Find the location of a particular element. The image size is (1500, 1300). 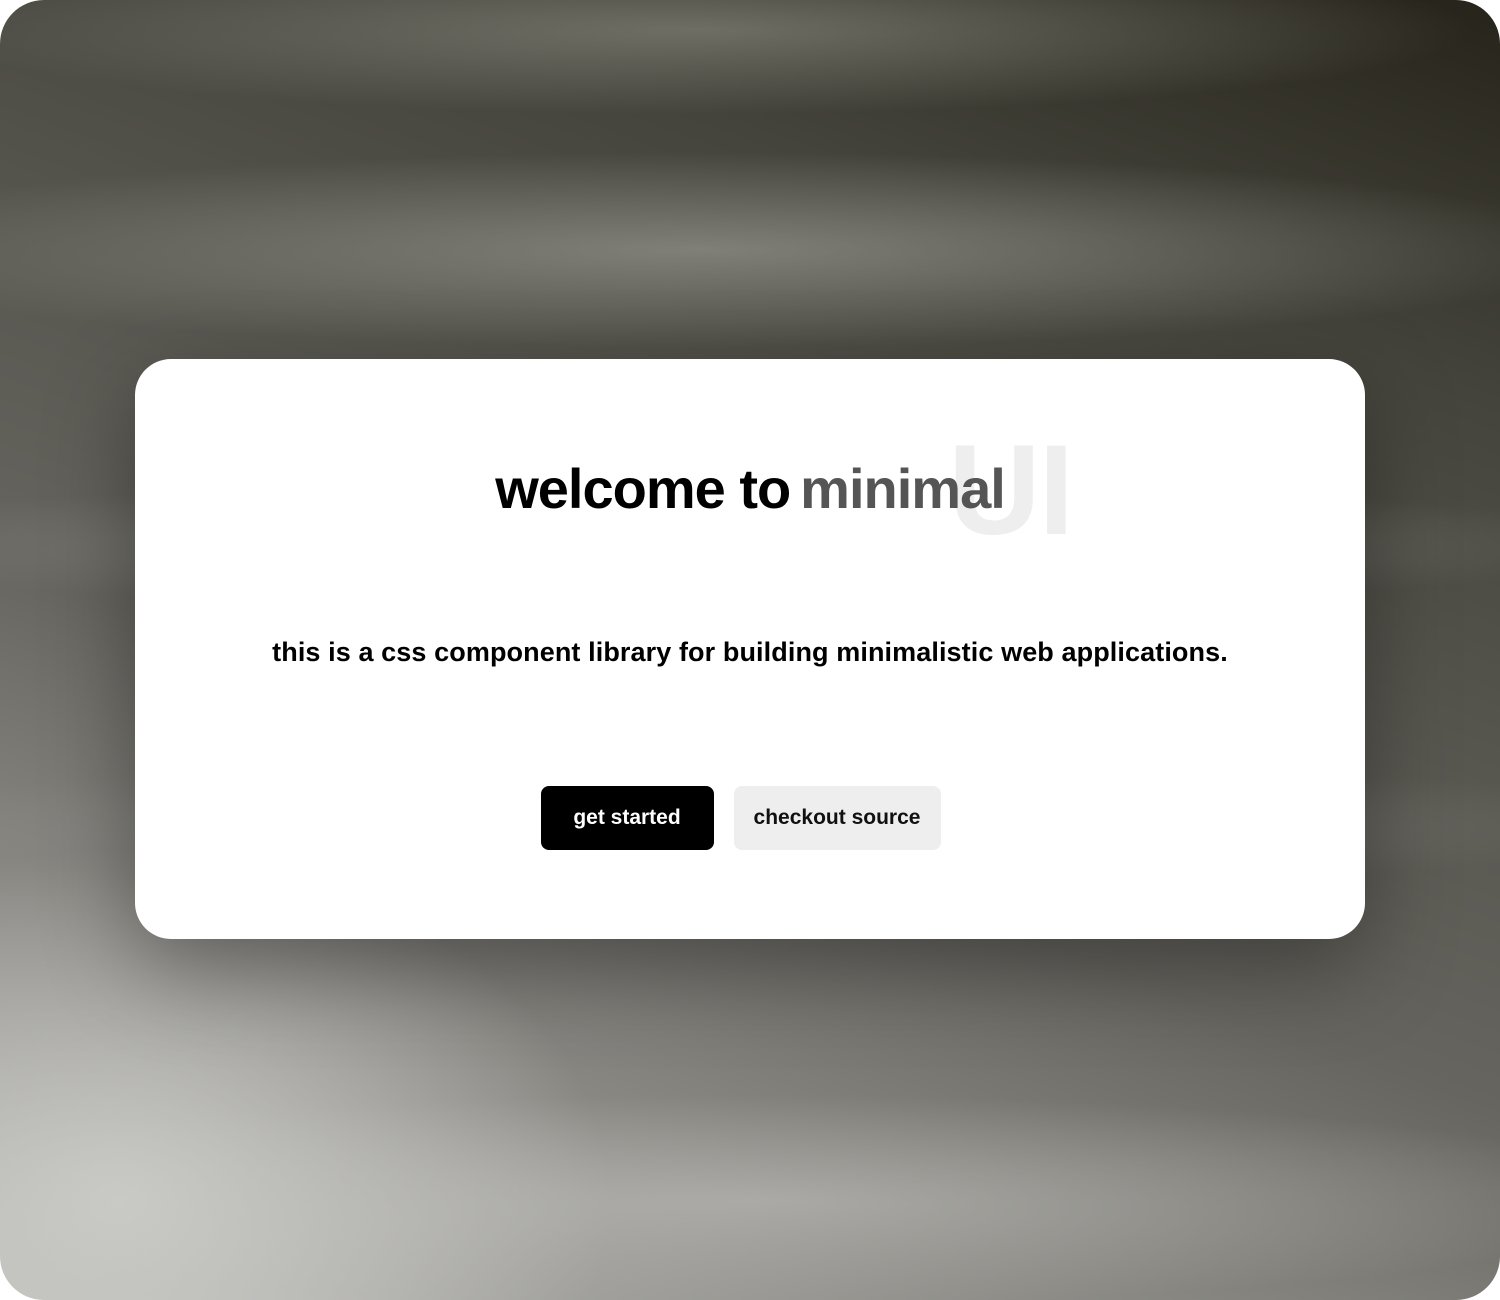

checkout-source-button: checkout source is located at coordinates (837, 818).